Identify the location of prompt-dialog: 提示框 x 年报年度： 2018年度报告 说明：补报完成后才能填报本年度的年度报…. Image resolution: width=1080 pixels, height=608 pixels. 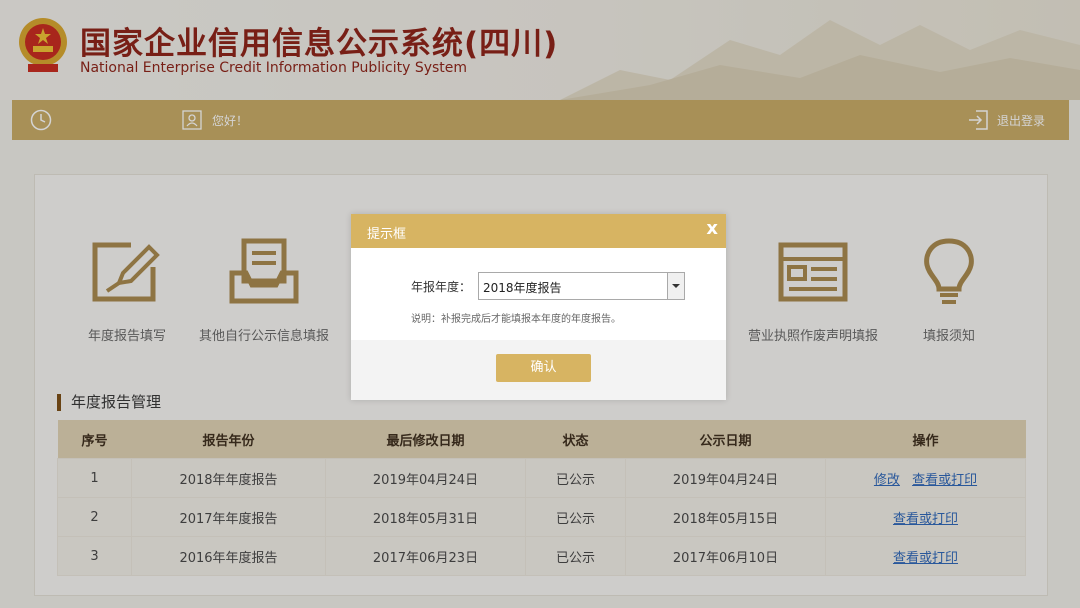
(538, 307).